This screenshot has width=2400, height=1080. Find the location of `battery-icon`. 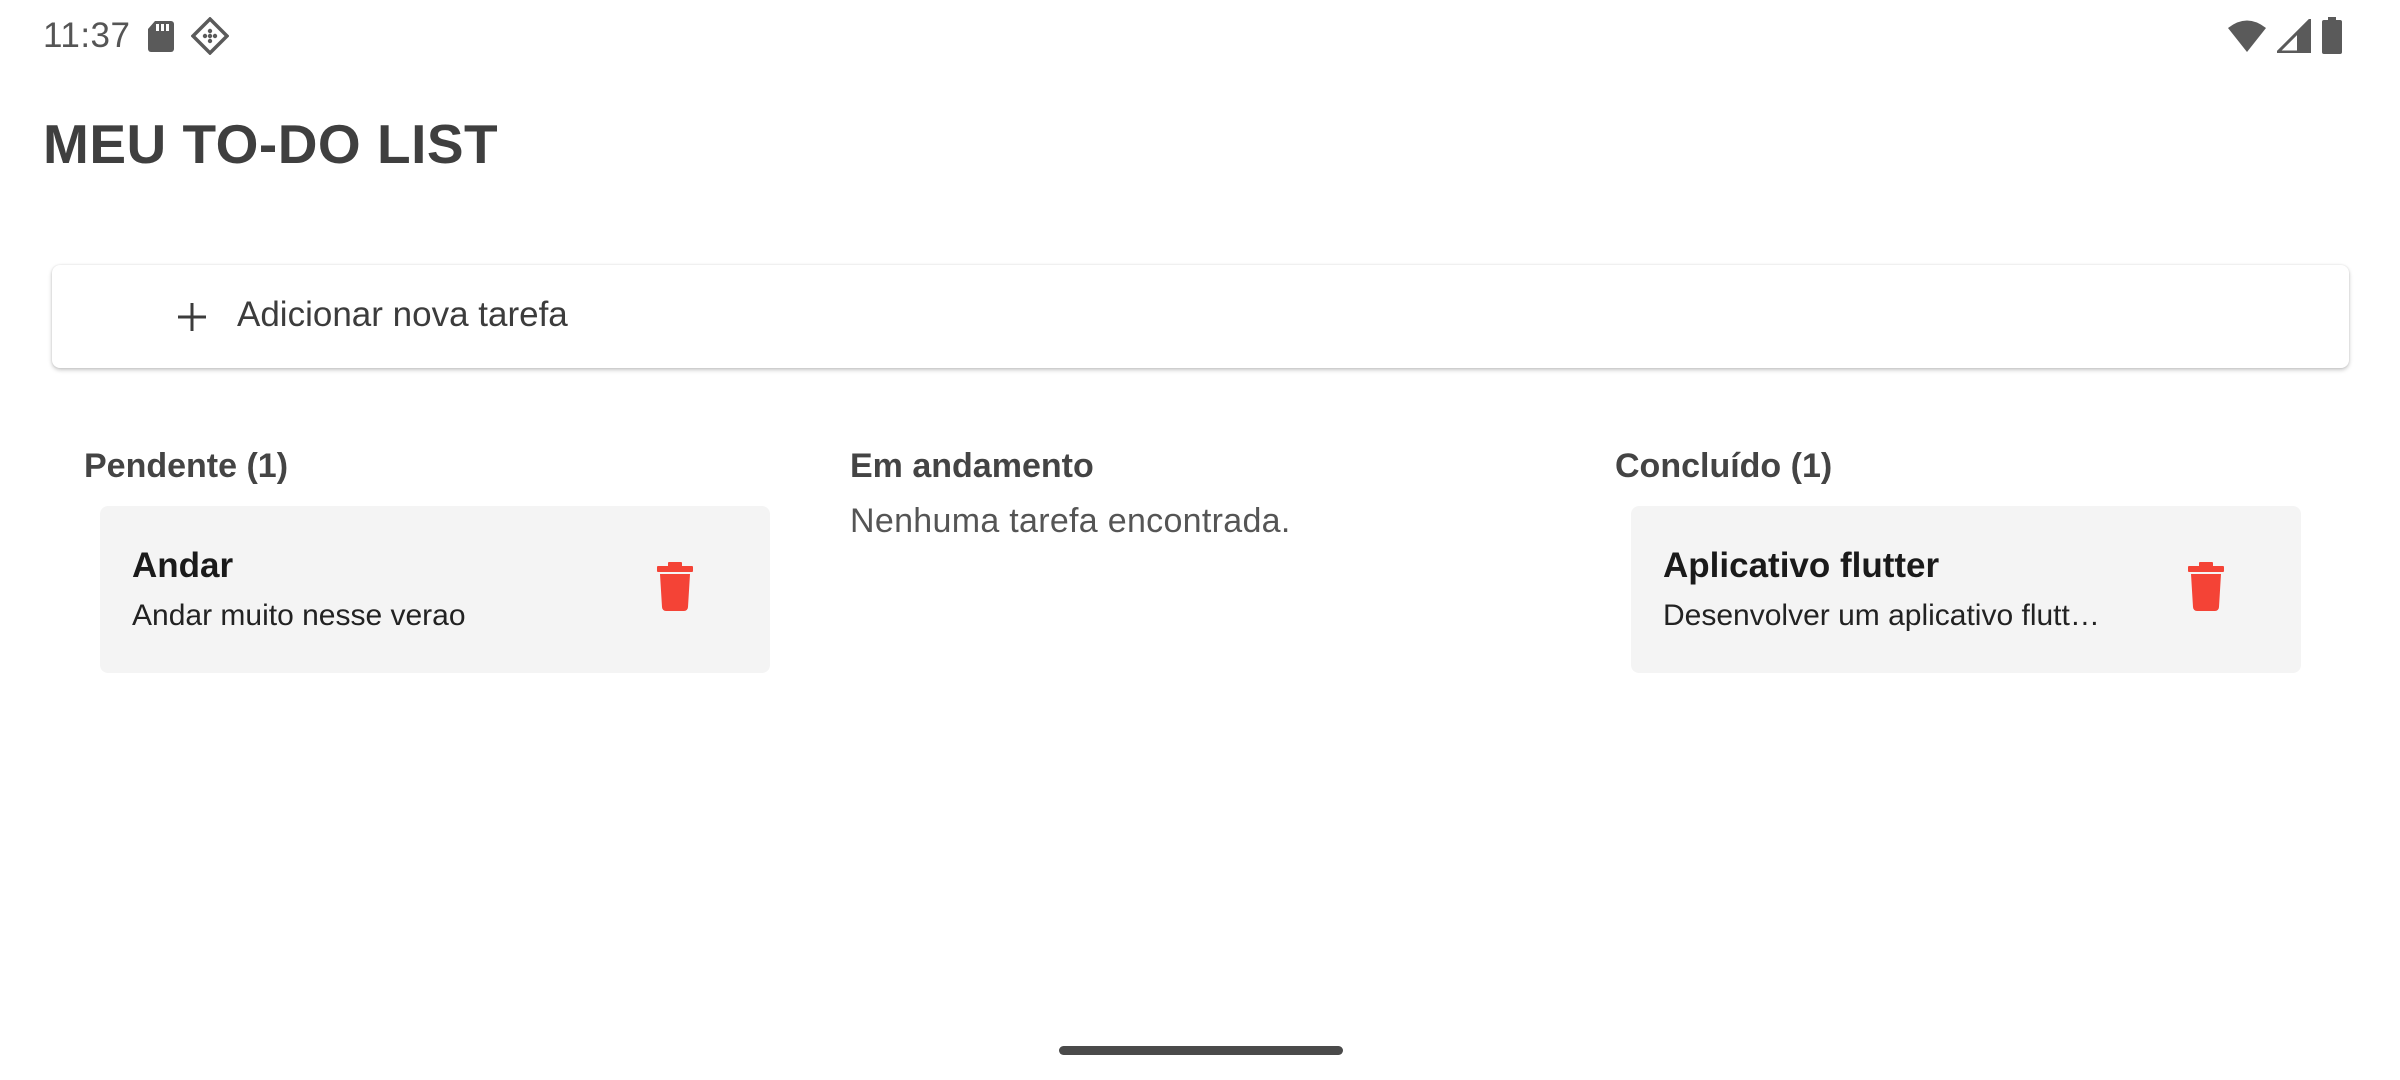

battery-icon is located at coordinates (2332, 36).